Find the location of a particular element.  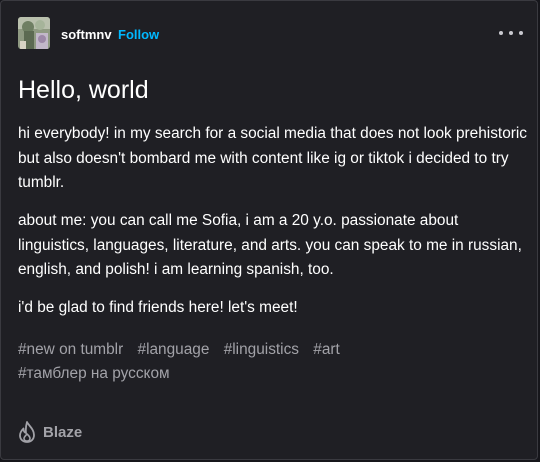

tag-link: #new on tumblr is located at coordinates (70, 350).